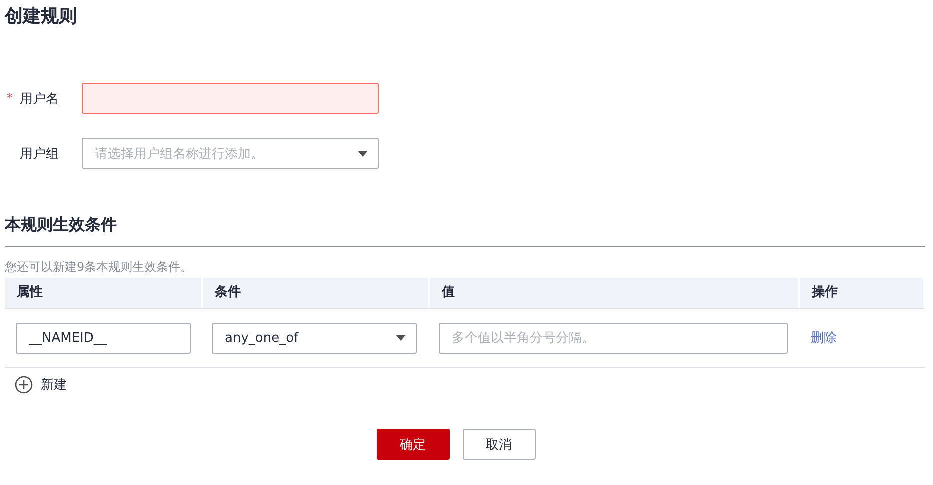  Describe the element at coordinates (413, 444) in the screenshot. I see `confirm-button: 确定` at that location.